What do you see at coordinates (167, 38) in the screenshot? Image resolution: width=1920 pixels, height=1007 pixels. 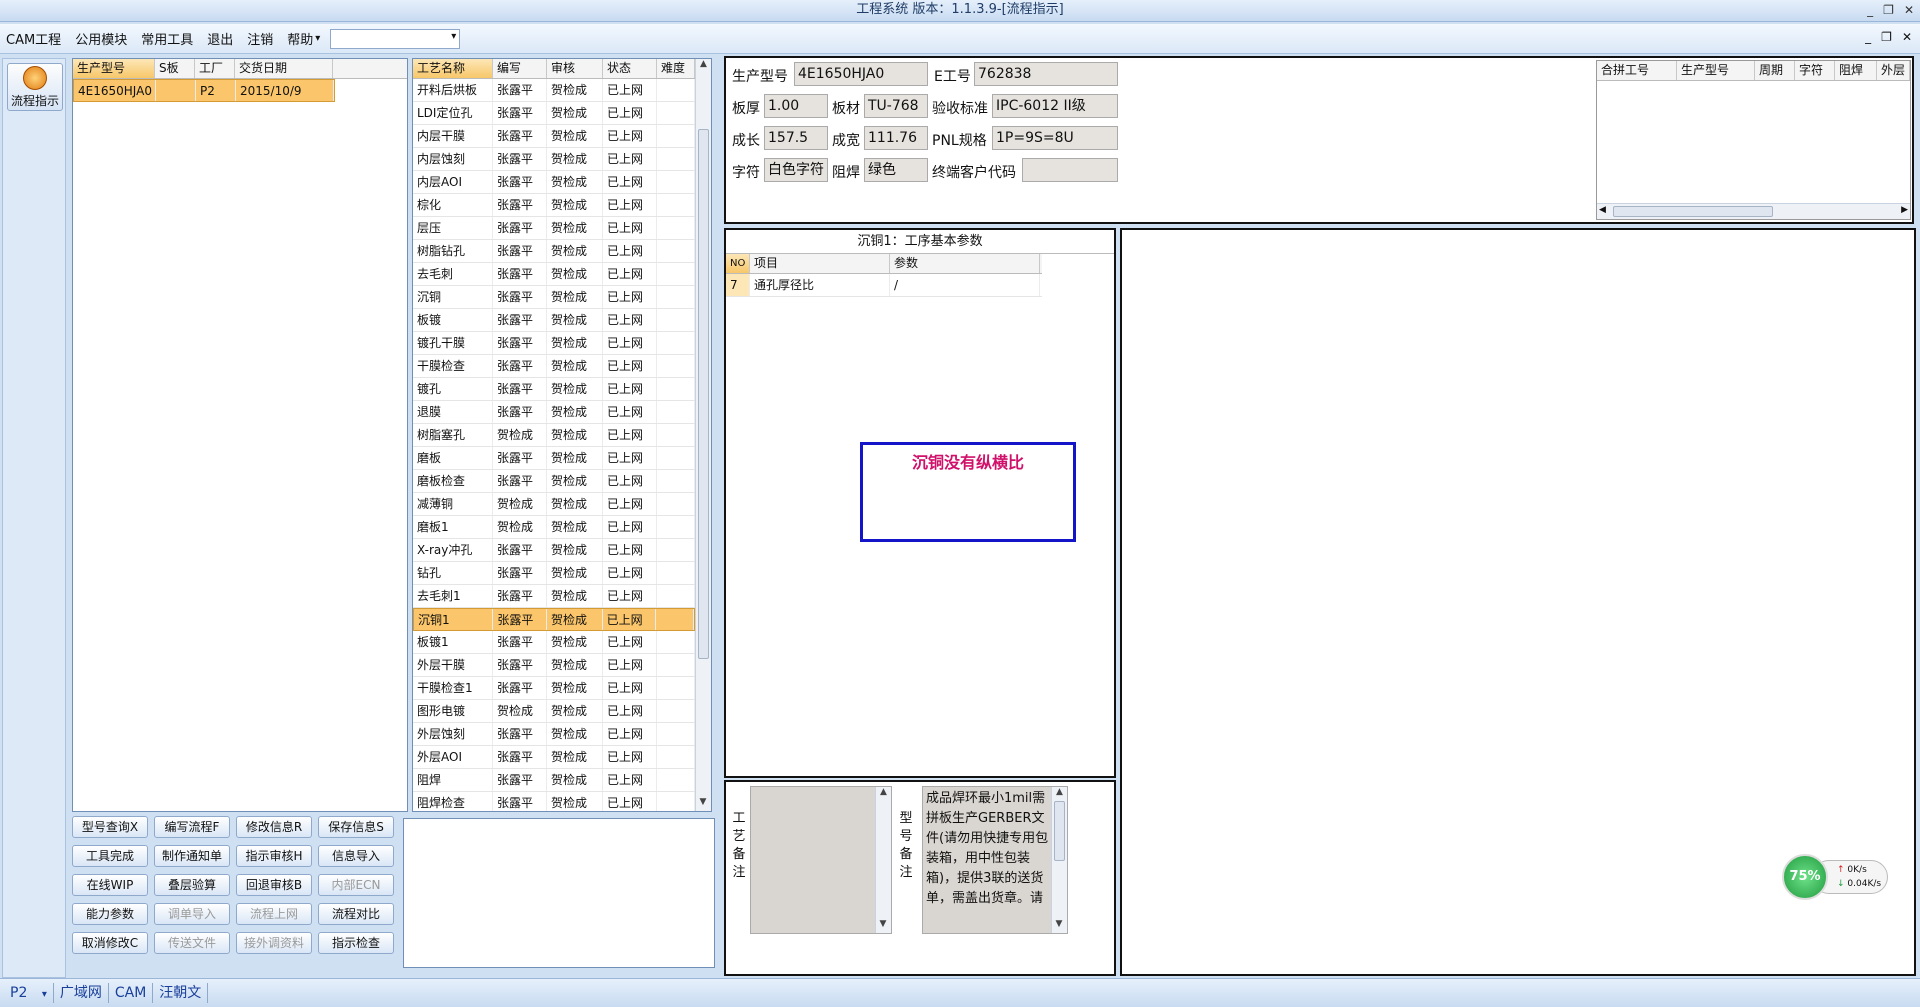 I see `menu-tools: 常用工具` at bounding box center [167, 38].